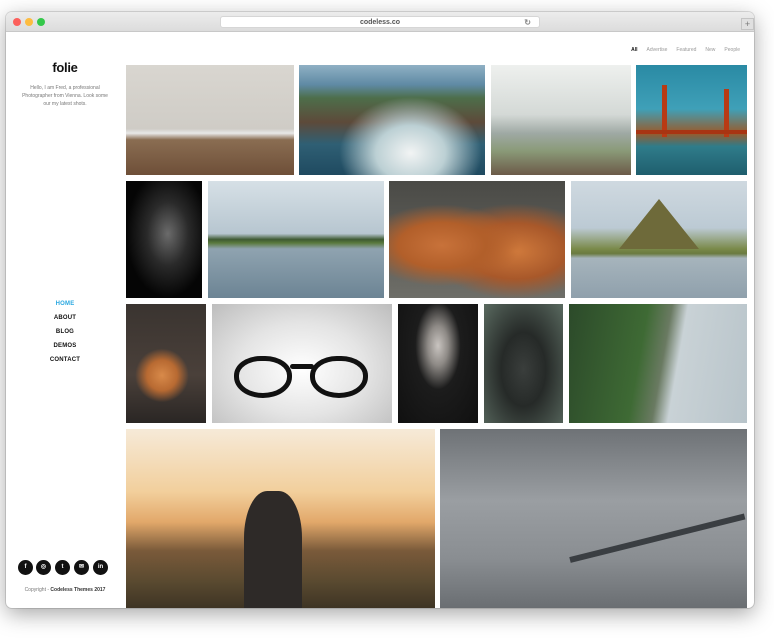 This screenshot has height=639, width=774. Describe the element at coordinates (81, 567) in the screenshot. I see `email-icon: ✉` at that location.